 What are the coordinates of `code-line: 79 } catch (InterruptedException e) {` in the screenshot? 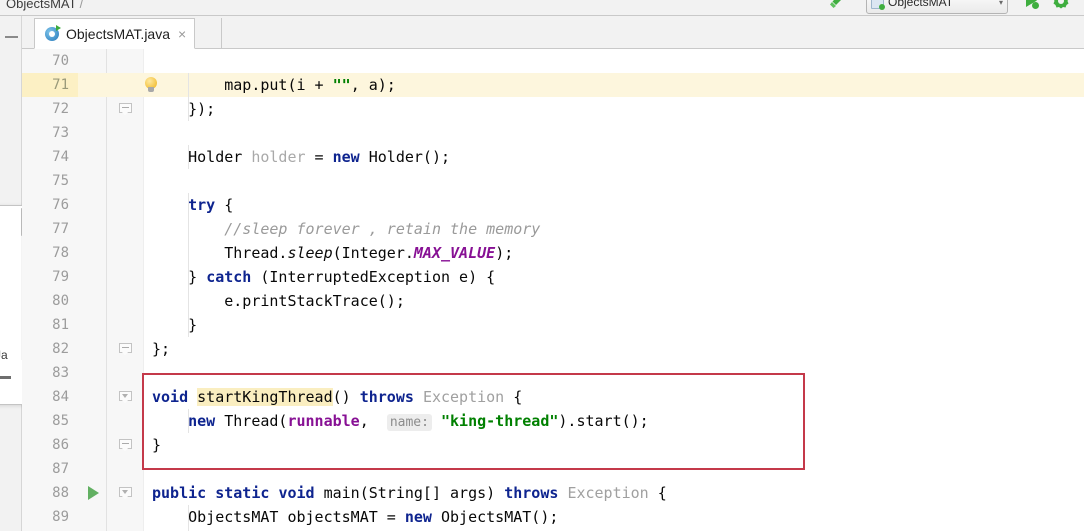 It's located at (553, 277).